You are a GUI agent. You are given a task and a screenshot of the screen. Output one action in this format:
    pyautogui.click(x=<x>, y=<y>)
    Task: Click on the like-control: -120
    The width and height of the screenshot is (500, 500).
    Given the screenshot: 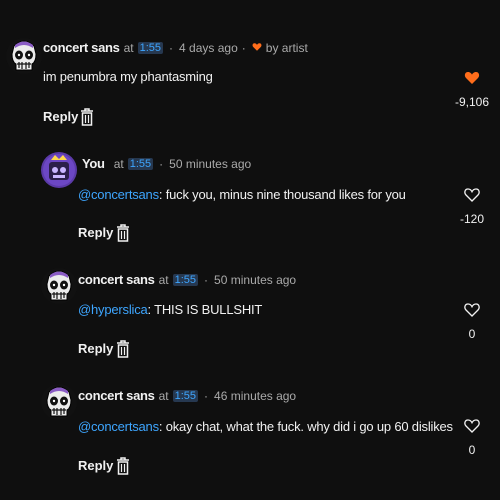 What is the action you would take?
    pyautogui.click(x=471, y=206)
    